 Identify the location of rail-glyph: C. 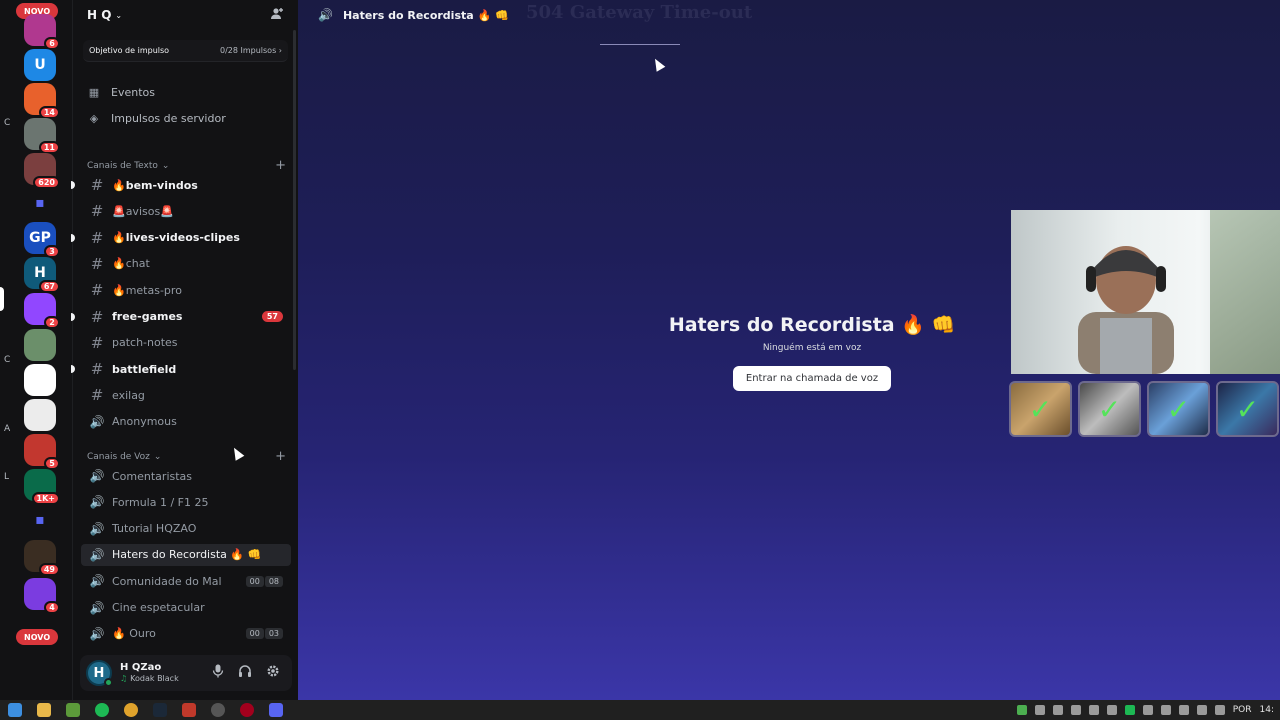
(7, 360).